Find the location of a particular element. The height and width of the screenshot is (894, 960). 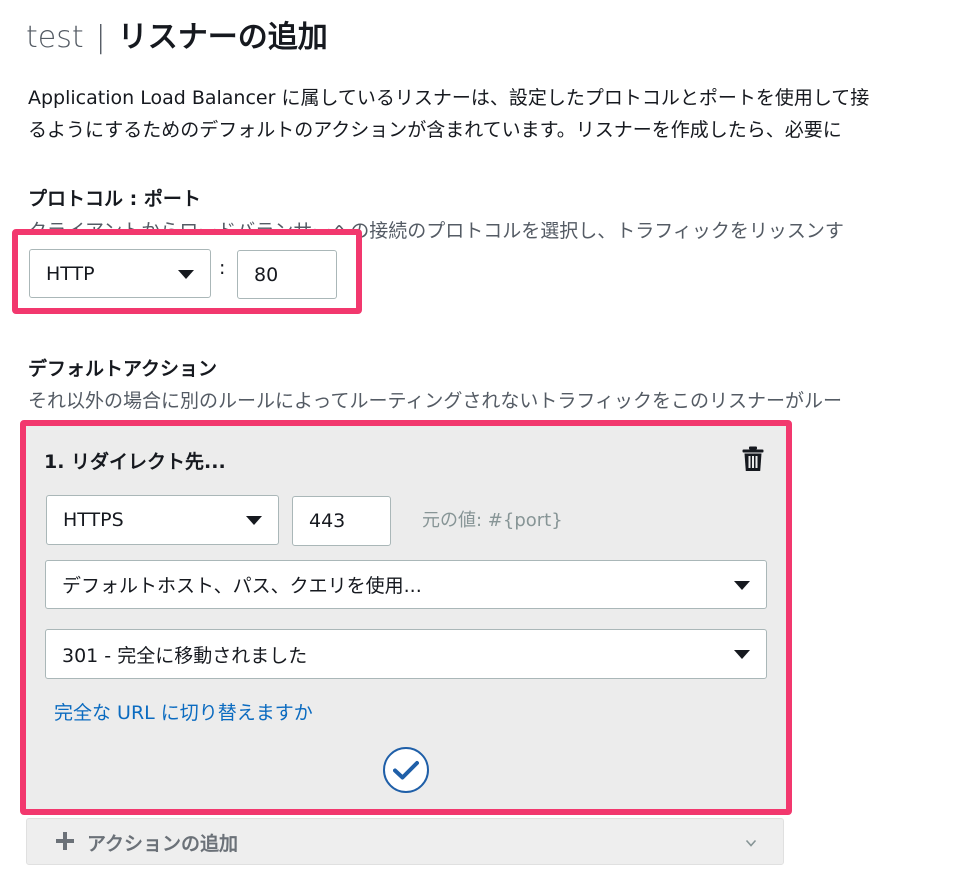

switch-to-full-url-link: 完全な URL に切り替えますか is located at coordinates (183, 711).